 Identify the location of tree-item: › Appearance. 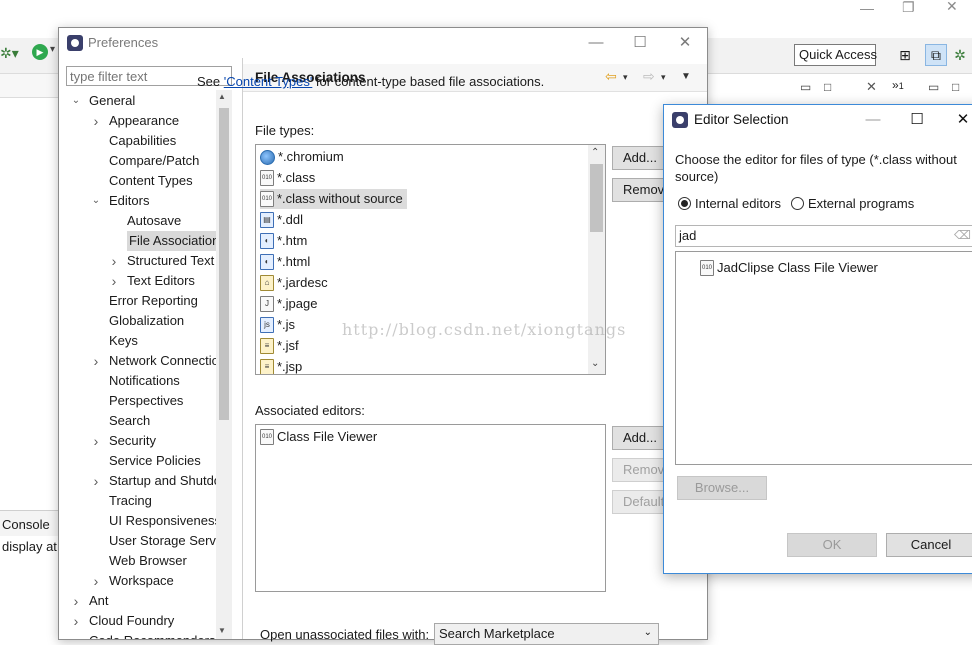
(141, 121).